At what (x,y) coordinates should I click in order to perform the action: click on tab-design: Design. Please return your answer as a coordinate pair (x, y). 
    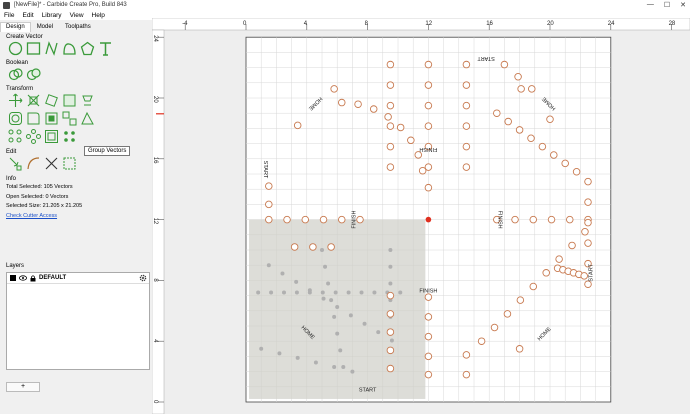
    Looking at the image, I should click on (15, 27).